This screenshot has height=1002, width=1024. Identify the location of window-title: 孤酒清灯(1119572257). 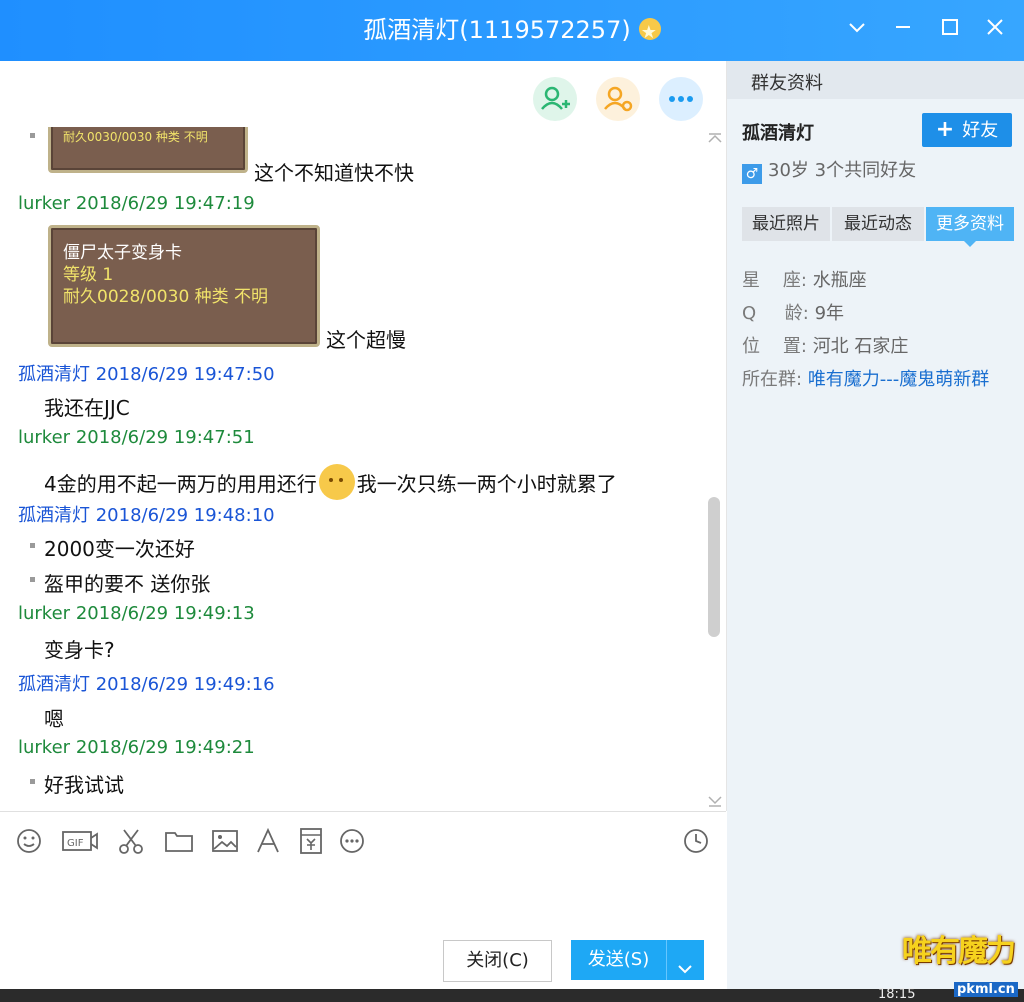
(497, 30).